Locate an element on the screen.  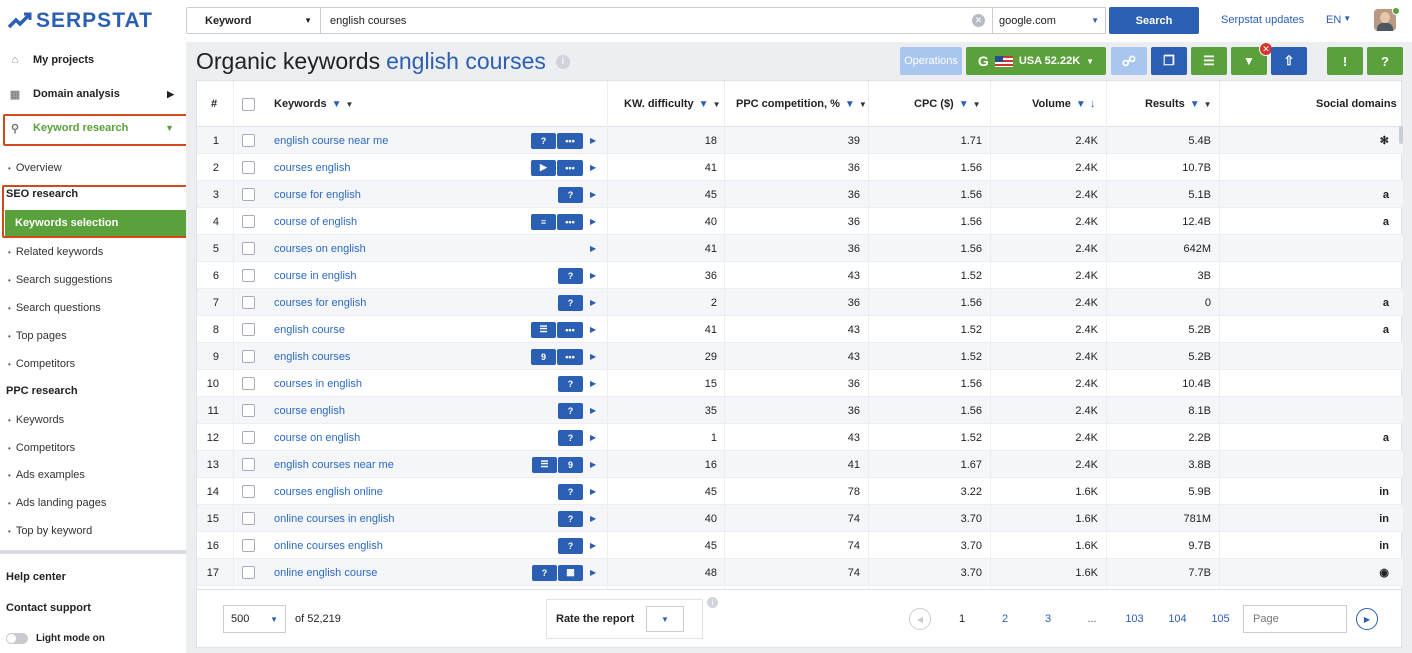
sidebar-item-ads-examples: Ads examples is located at coordinates (46, 475).